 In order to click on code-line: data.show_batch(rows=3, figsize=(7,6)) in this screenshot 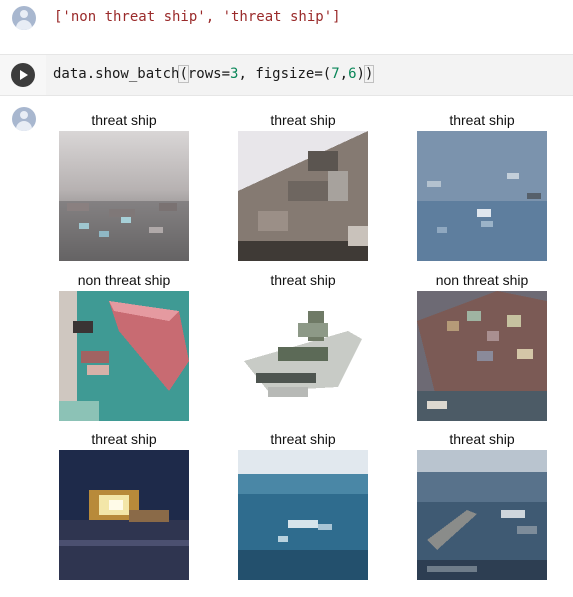, I will do `click(214, 74)`.